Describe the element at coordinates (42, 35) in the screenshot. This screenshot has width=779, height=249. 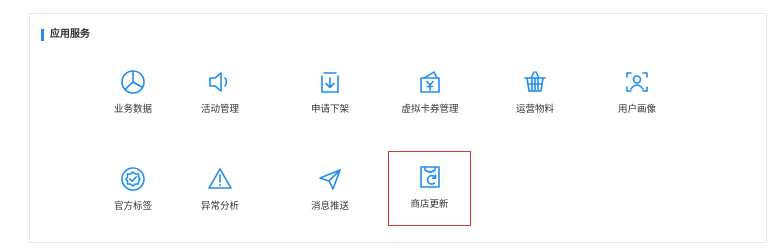
I see `title-accent-bar` at that location.